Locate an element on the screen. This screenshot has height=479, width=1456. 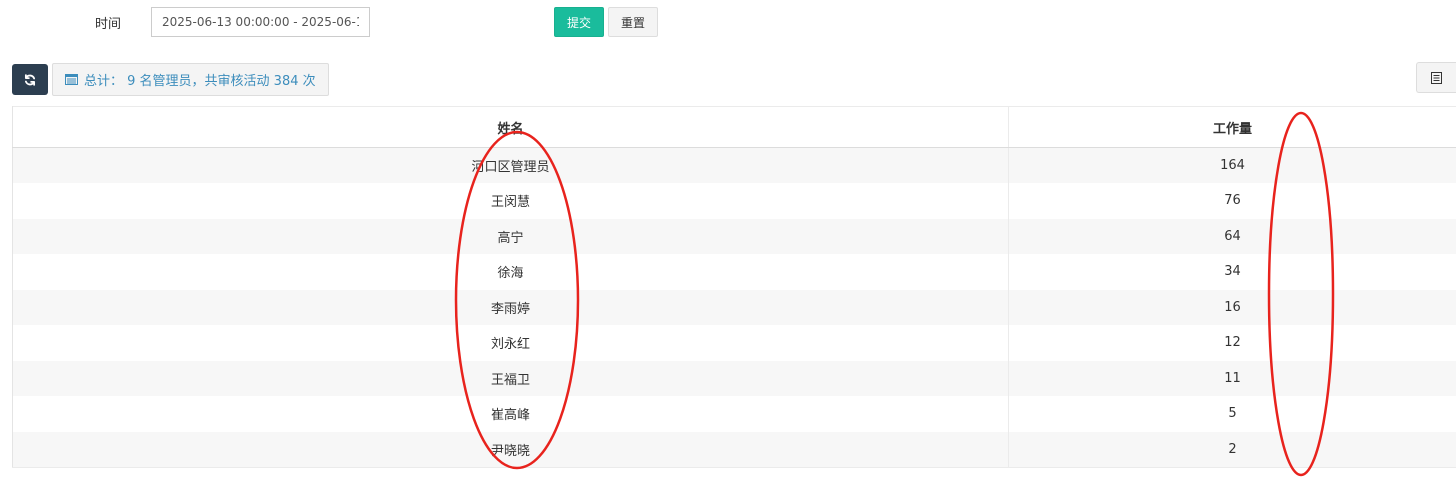
refresh-icon is located at coordinates (30, 79).